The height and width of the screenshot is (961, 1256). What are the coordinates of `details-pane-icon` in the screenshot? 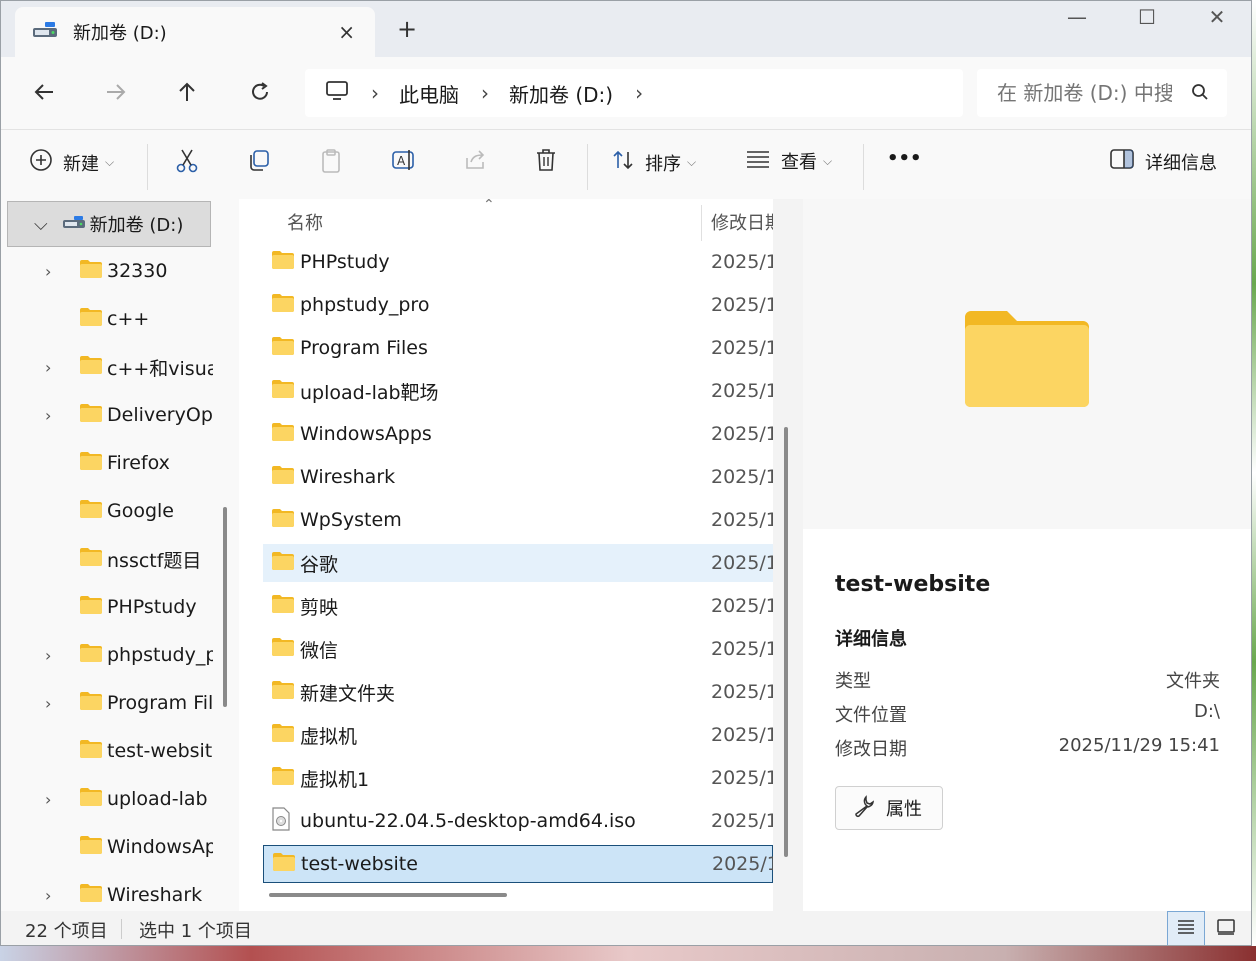 It's located at (1122, 161).